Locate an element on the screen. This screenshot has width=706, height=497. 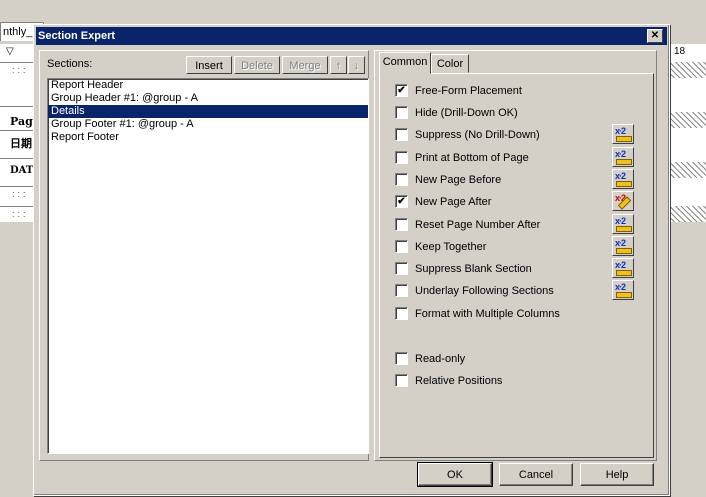
option-row: Underlay Following Sections is located at coordinates (474, 291).